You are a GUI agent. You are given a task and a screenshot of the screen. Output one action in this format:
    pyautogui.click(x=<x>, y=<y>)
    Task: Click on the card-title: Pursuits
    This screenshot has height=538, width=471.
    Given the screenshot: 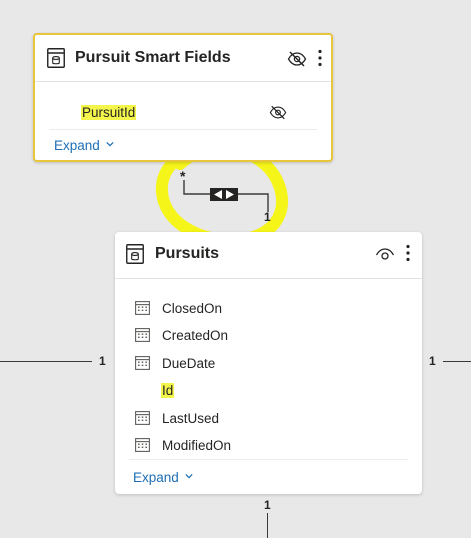 What is the action you would take?
    pyautogui.click(x=187, y=253)
    